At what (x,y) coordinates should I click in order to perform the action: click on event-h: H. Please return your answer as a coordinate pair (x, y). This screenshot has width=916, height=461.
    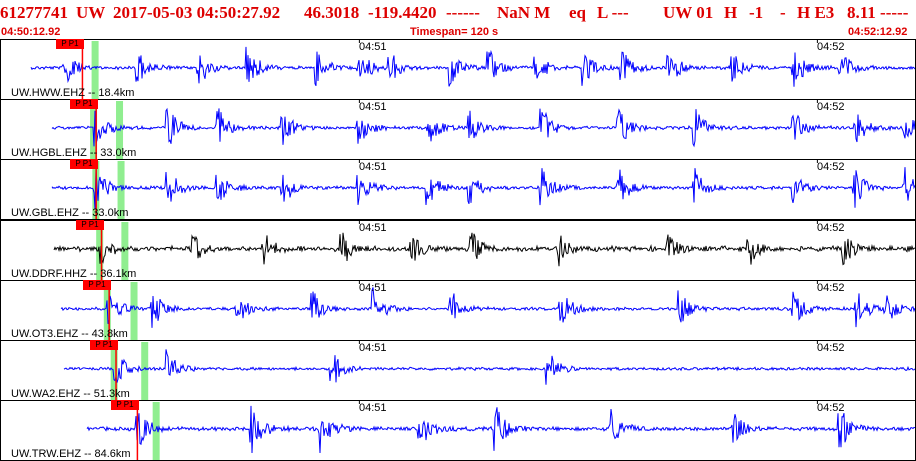
    Looking at the image, I should click on (731, 12).